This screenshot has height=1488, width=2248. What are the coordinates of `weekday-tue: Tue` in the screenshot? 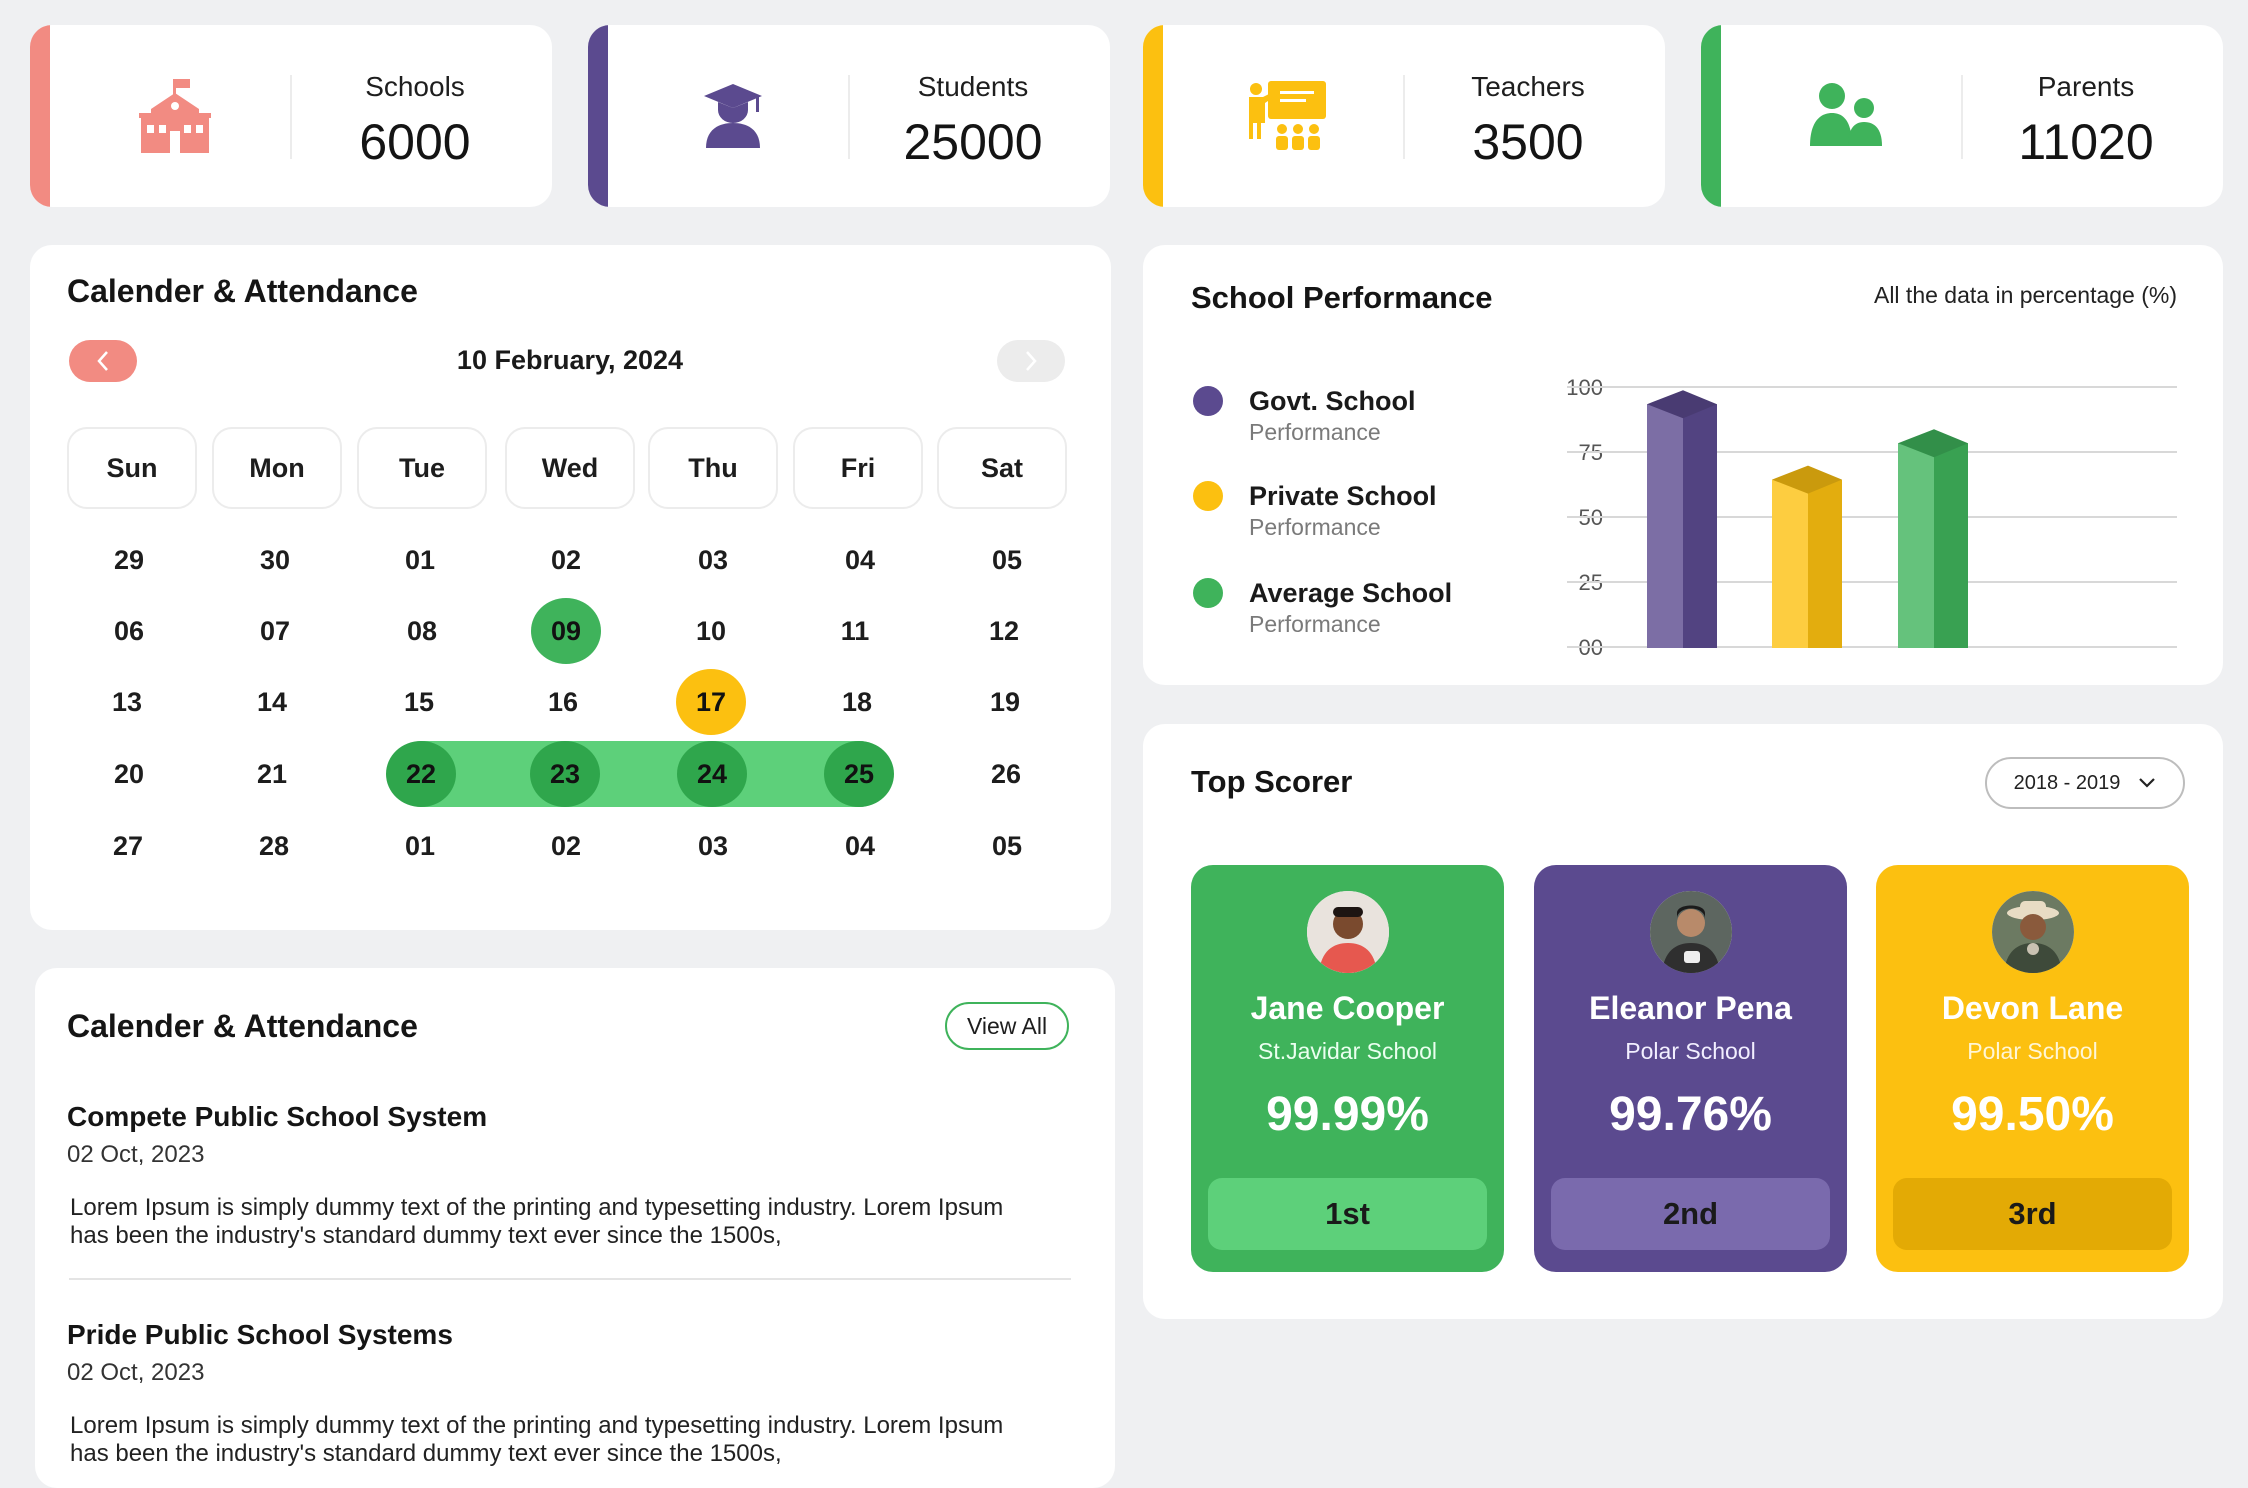 It's located at (422, 468).